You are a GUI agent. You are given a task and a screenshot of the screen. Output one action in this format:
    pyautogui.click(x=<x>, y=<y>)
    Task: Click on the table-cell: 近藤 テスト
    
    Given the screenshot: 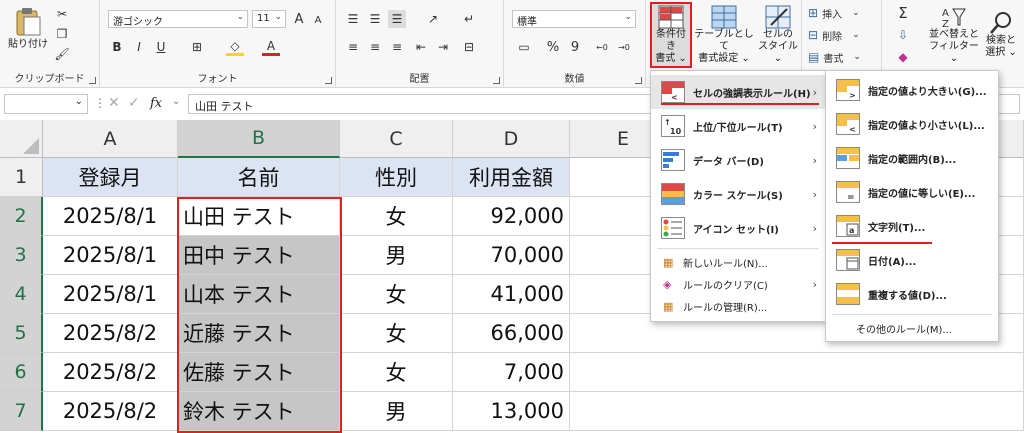 What is the action you would take?
    pyautogui.click(x=259, y=333)
    